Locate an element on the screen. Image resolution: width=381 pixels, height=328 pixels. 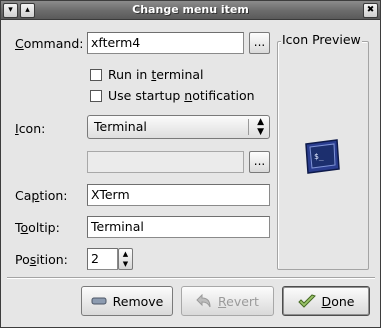
window-menu-button: ▾ is located at coordinates (10, 10).